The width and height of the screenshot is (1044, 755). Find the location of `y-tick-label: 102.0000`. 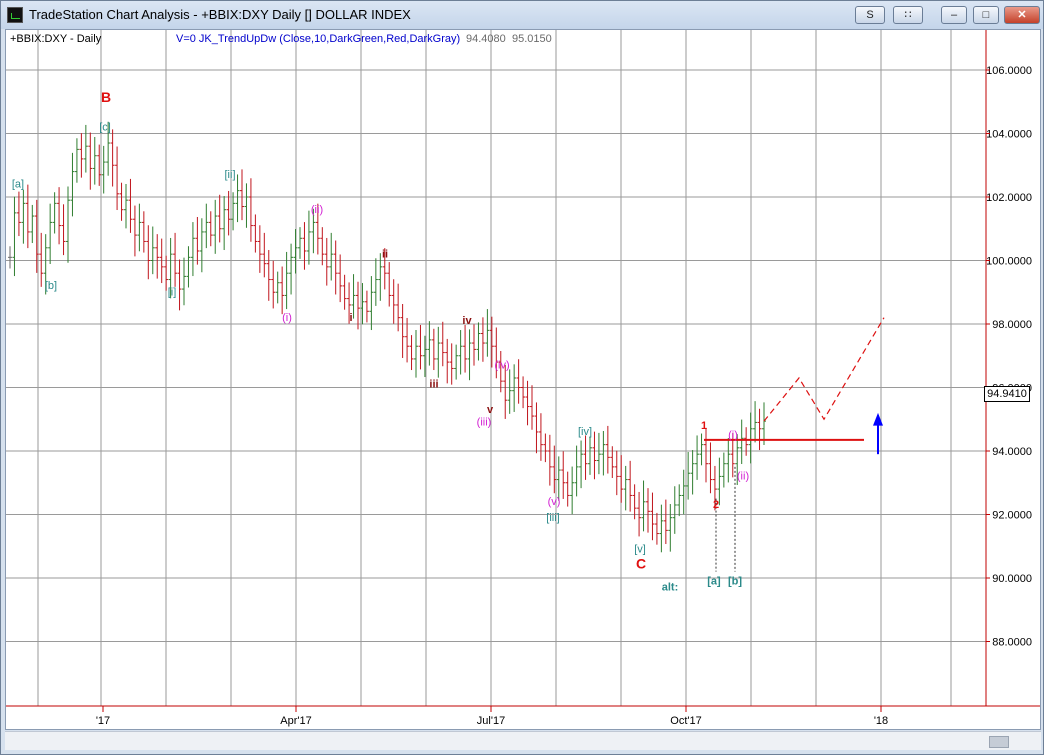

y-tick-label: 102.0000 is located at coordinates (1009, 198).